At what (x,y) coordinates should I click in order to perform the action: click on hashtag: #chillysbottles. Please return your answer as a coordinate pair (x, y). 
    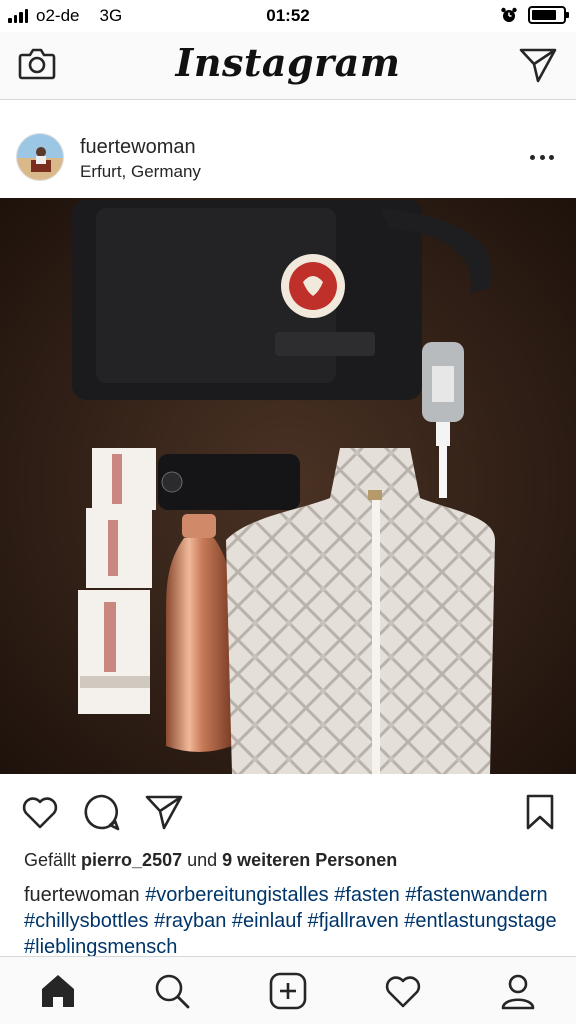
    Looking at the image, I should click on (86, 921).